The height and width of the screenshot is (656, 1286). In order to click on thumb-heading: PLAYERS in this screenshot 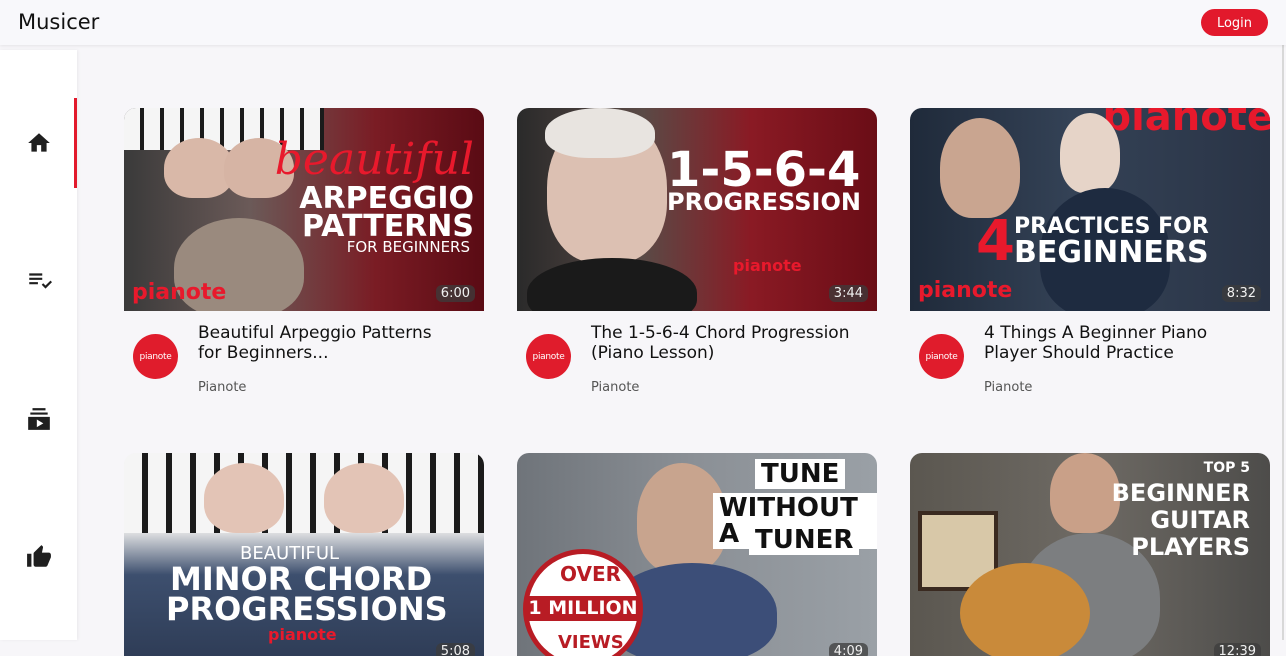, I will do `click(1190, 547)`.